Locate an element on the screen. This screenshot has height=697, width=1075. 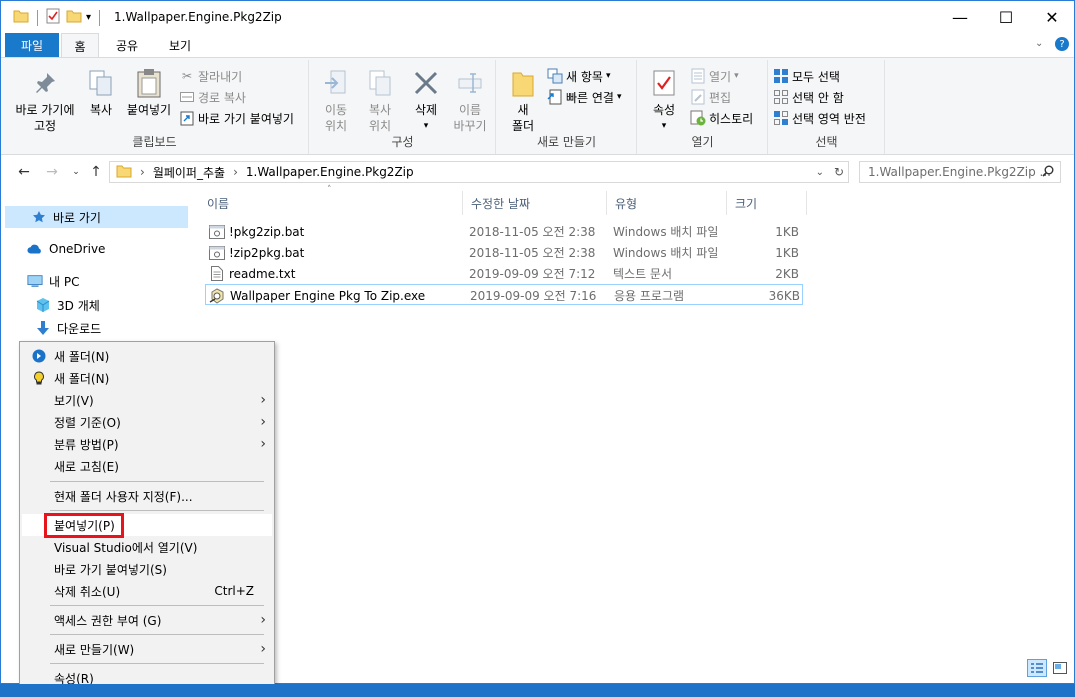
paste-shortcut-button: 바로 가기 붙여넣기 is located at coordinates (236, 118).